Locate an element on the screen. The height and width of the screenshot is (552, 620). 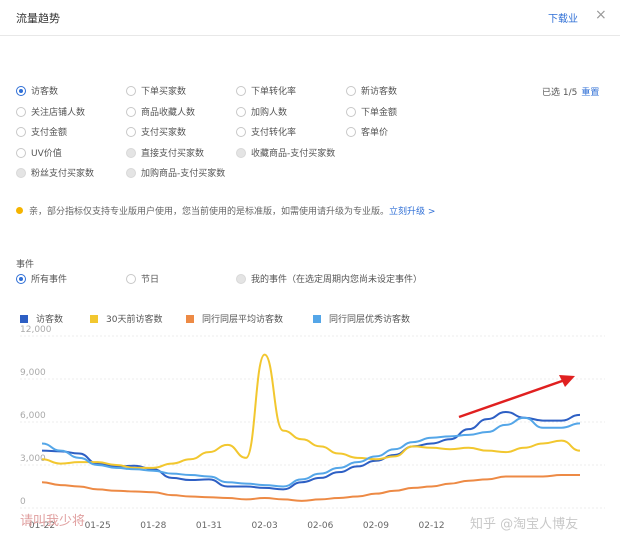
red-arrow-icon is located at coordinates (516, 397).